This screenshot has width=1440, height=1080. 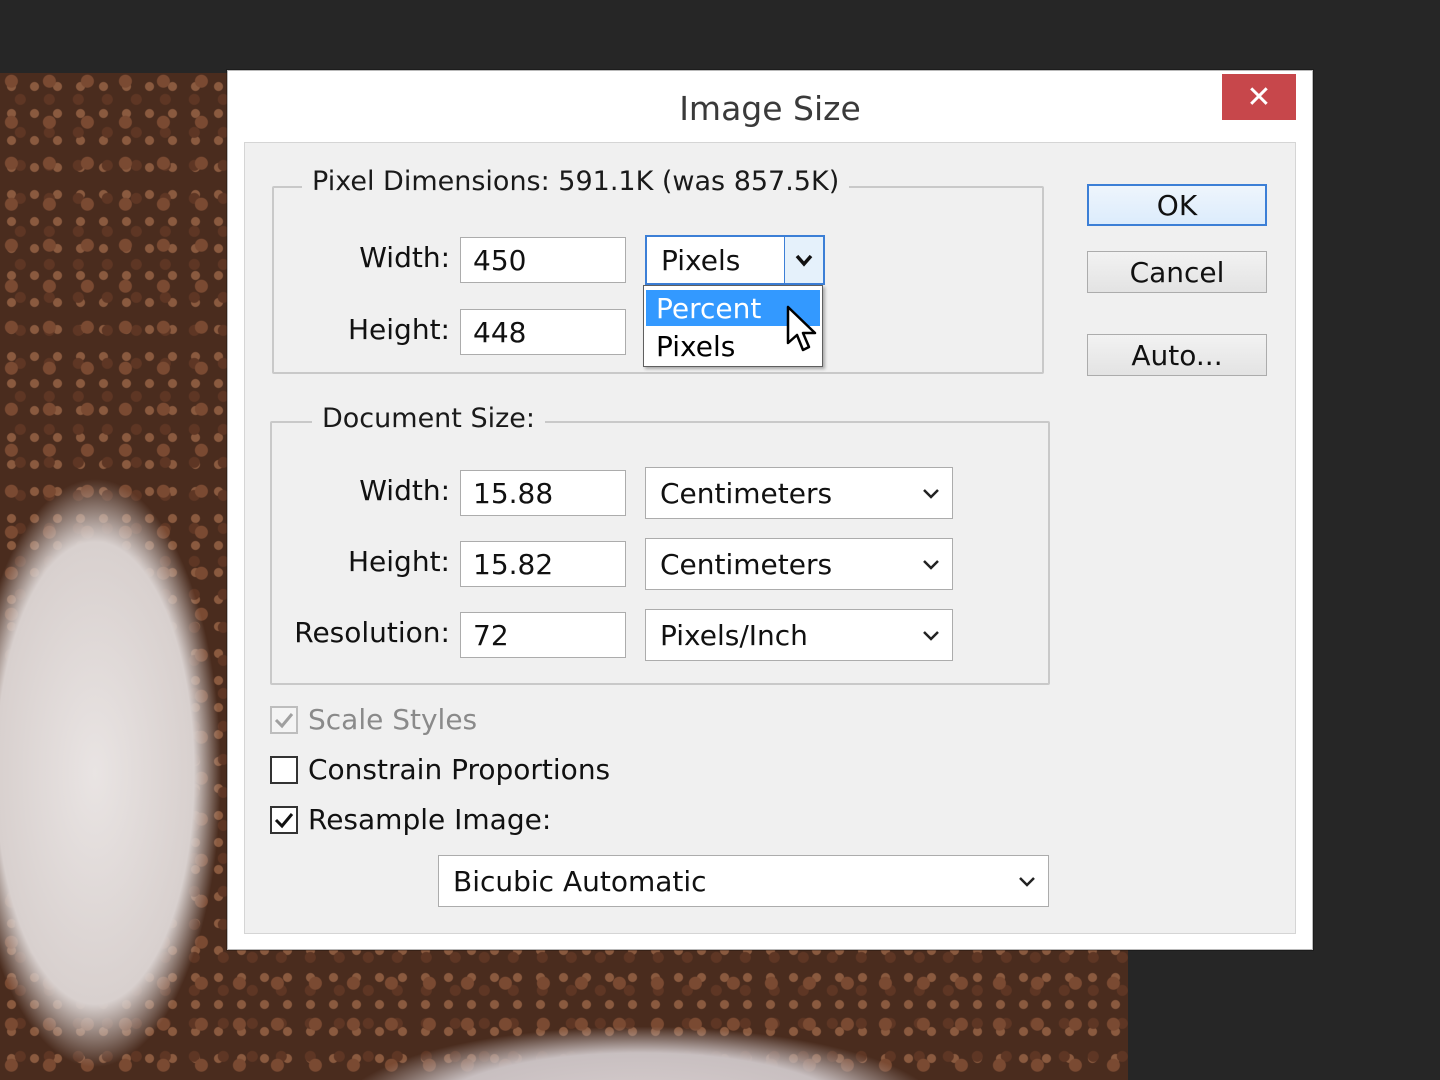 I want to click on close-button: ✕, so click(x=1259, y=97).